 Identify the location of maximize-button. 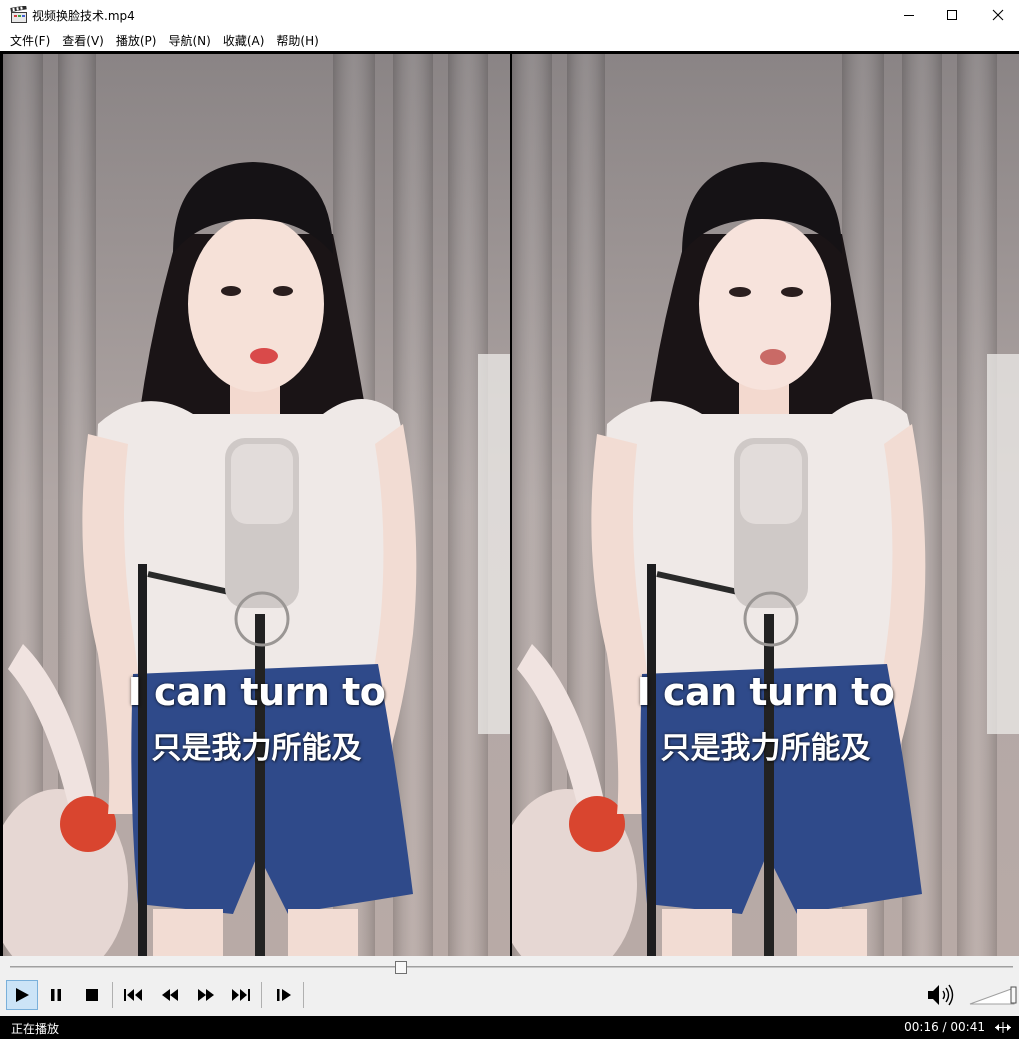
(952, 15).